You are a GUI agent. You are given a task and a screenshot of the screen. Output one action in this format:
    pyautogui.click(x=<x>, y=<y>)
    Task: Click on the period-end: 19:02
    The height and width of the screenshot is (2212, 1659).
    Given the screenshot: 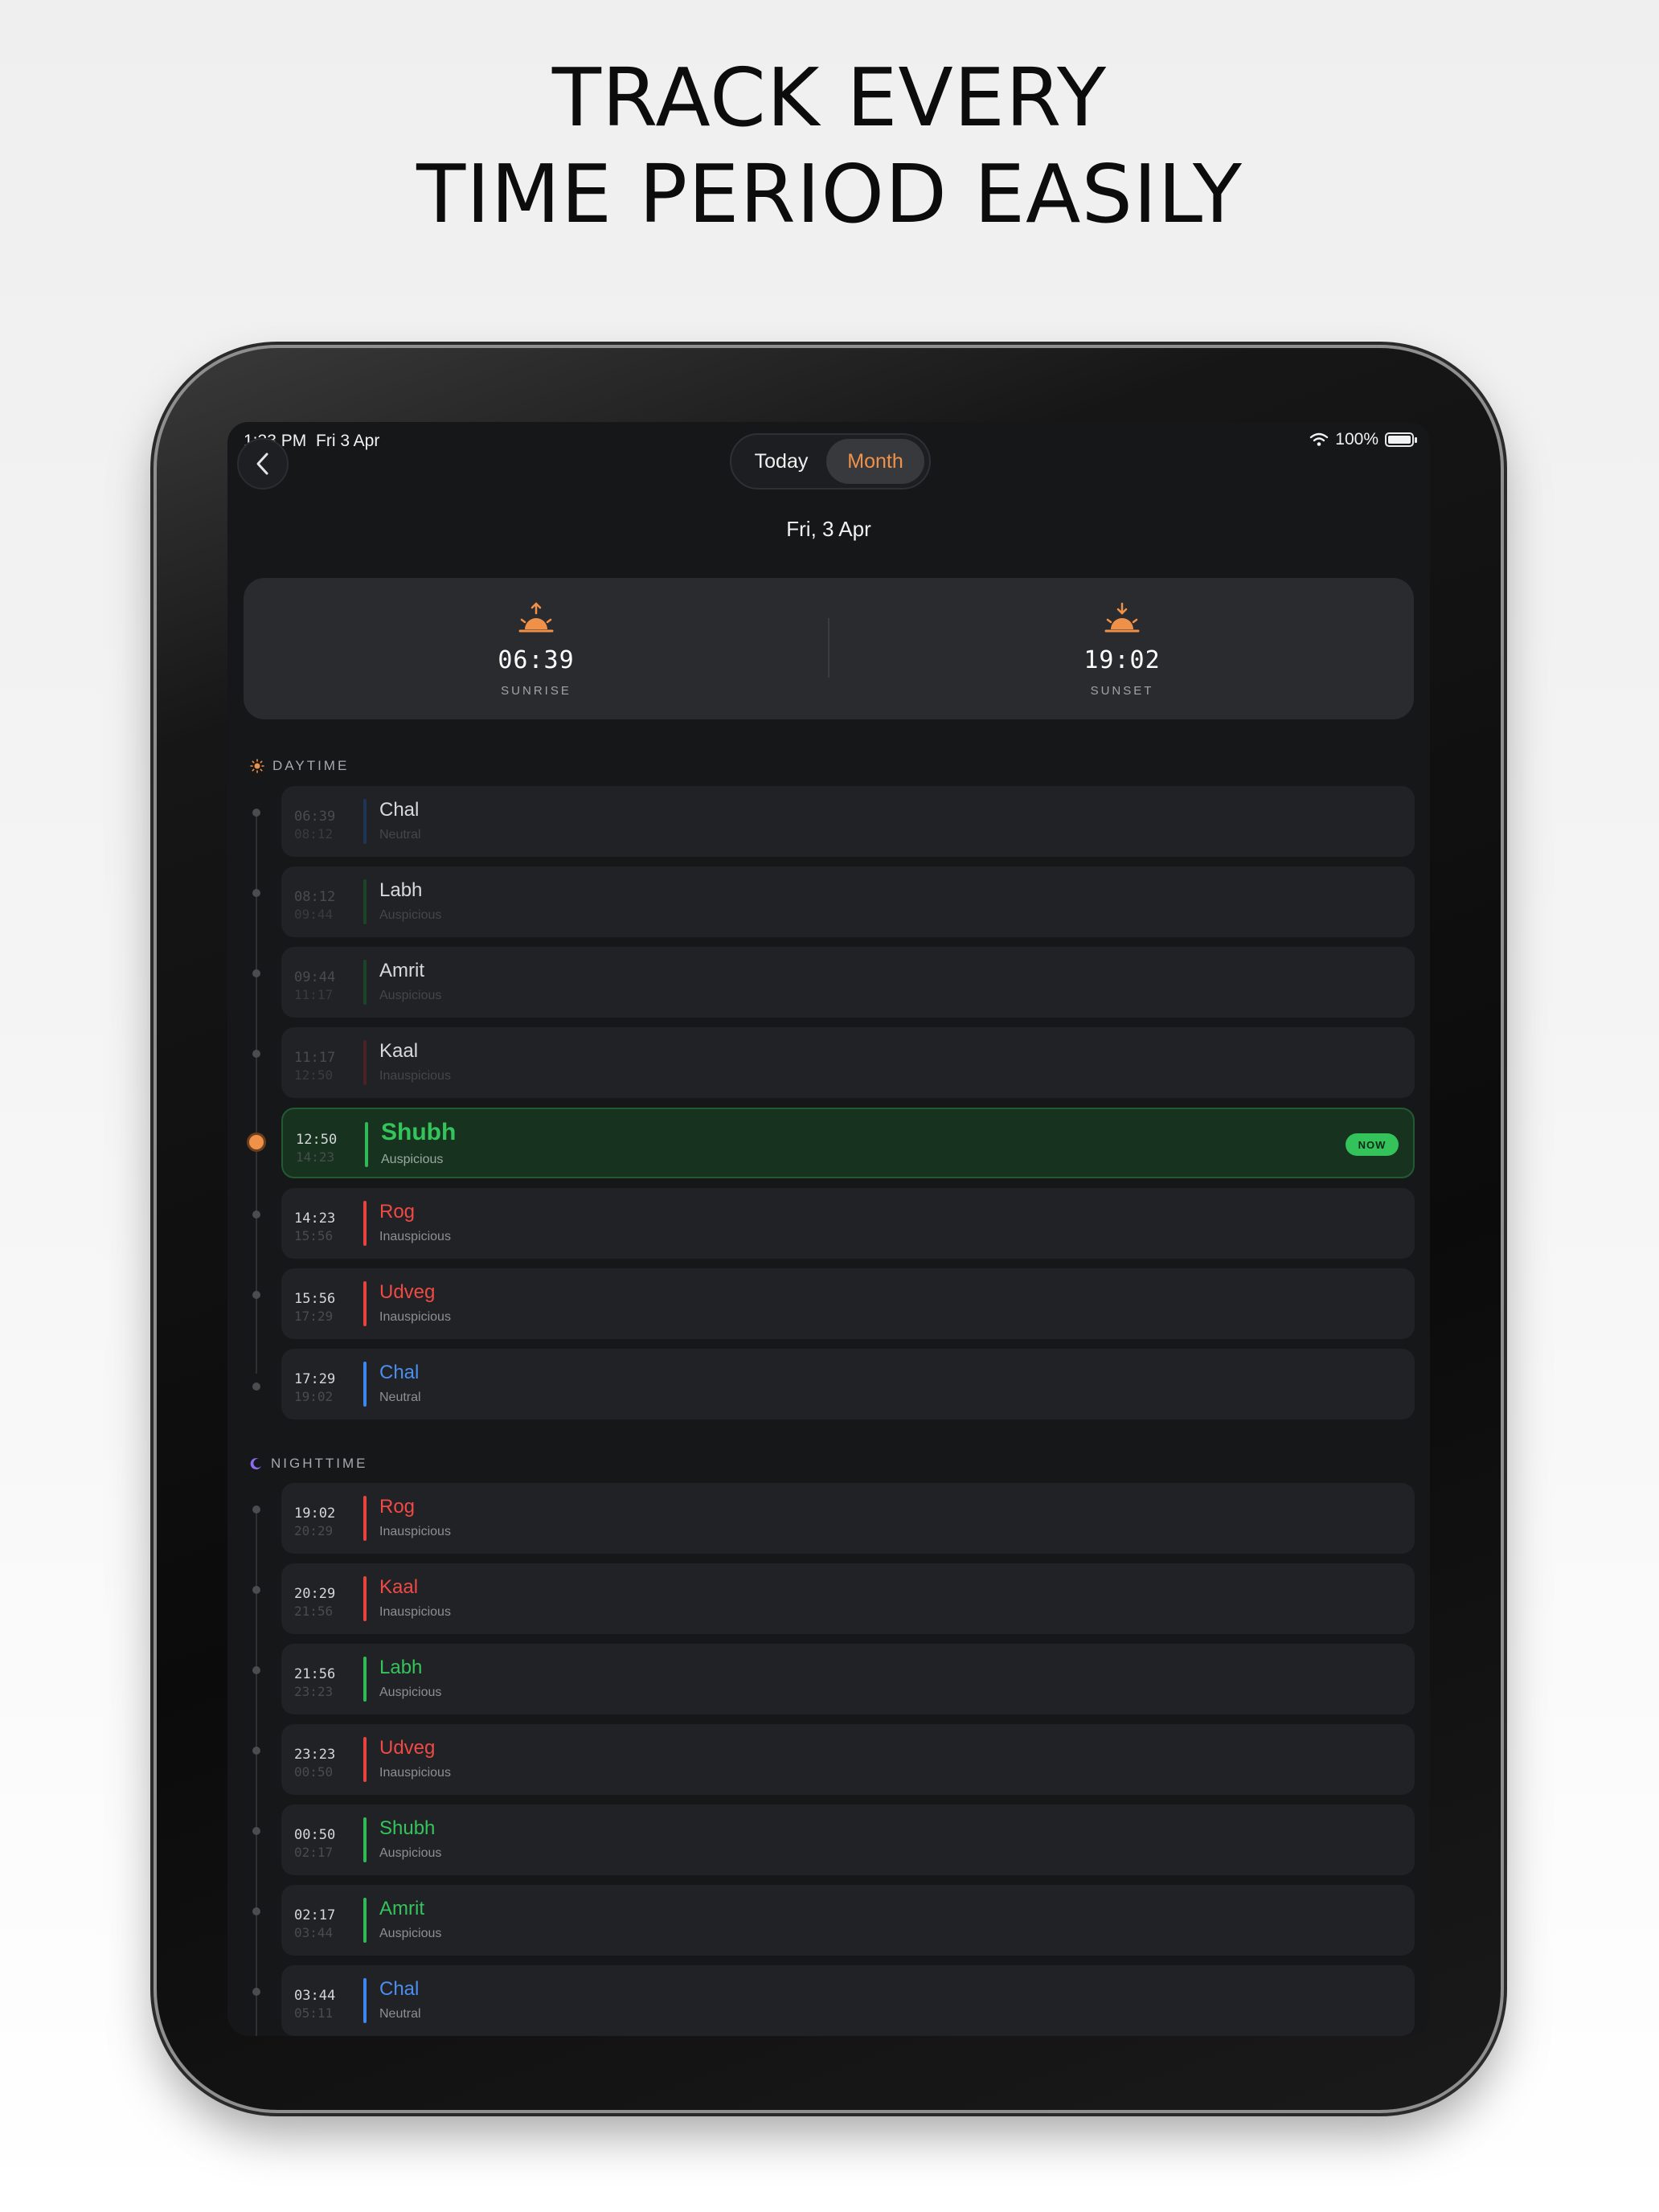 What is the action you would take?
    pyautogui.click(x=314, y=1396)
    